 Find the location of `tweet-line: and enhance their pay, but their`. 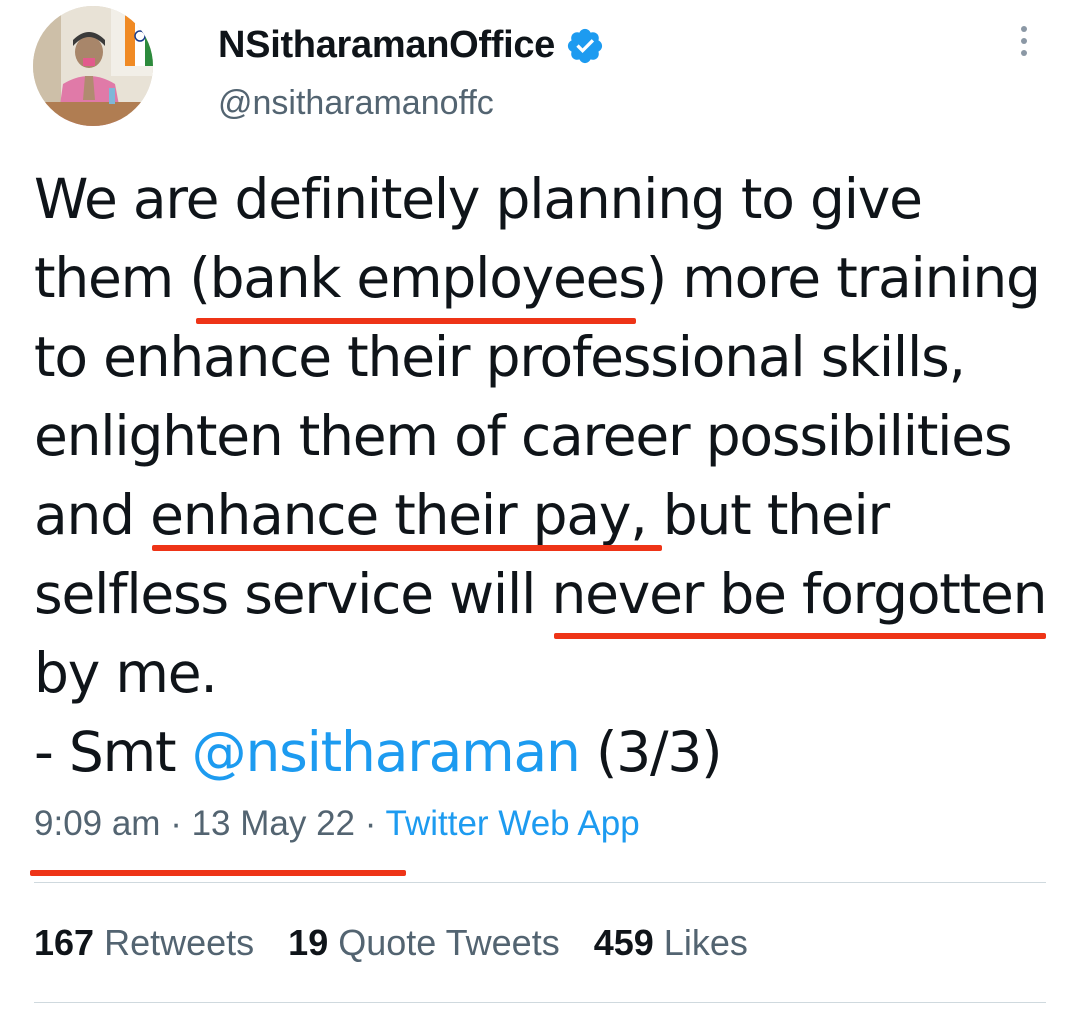

tweet-line: and enhance their pay, but their is located at coordinates (462, 515).